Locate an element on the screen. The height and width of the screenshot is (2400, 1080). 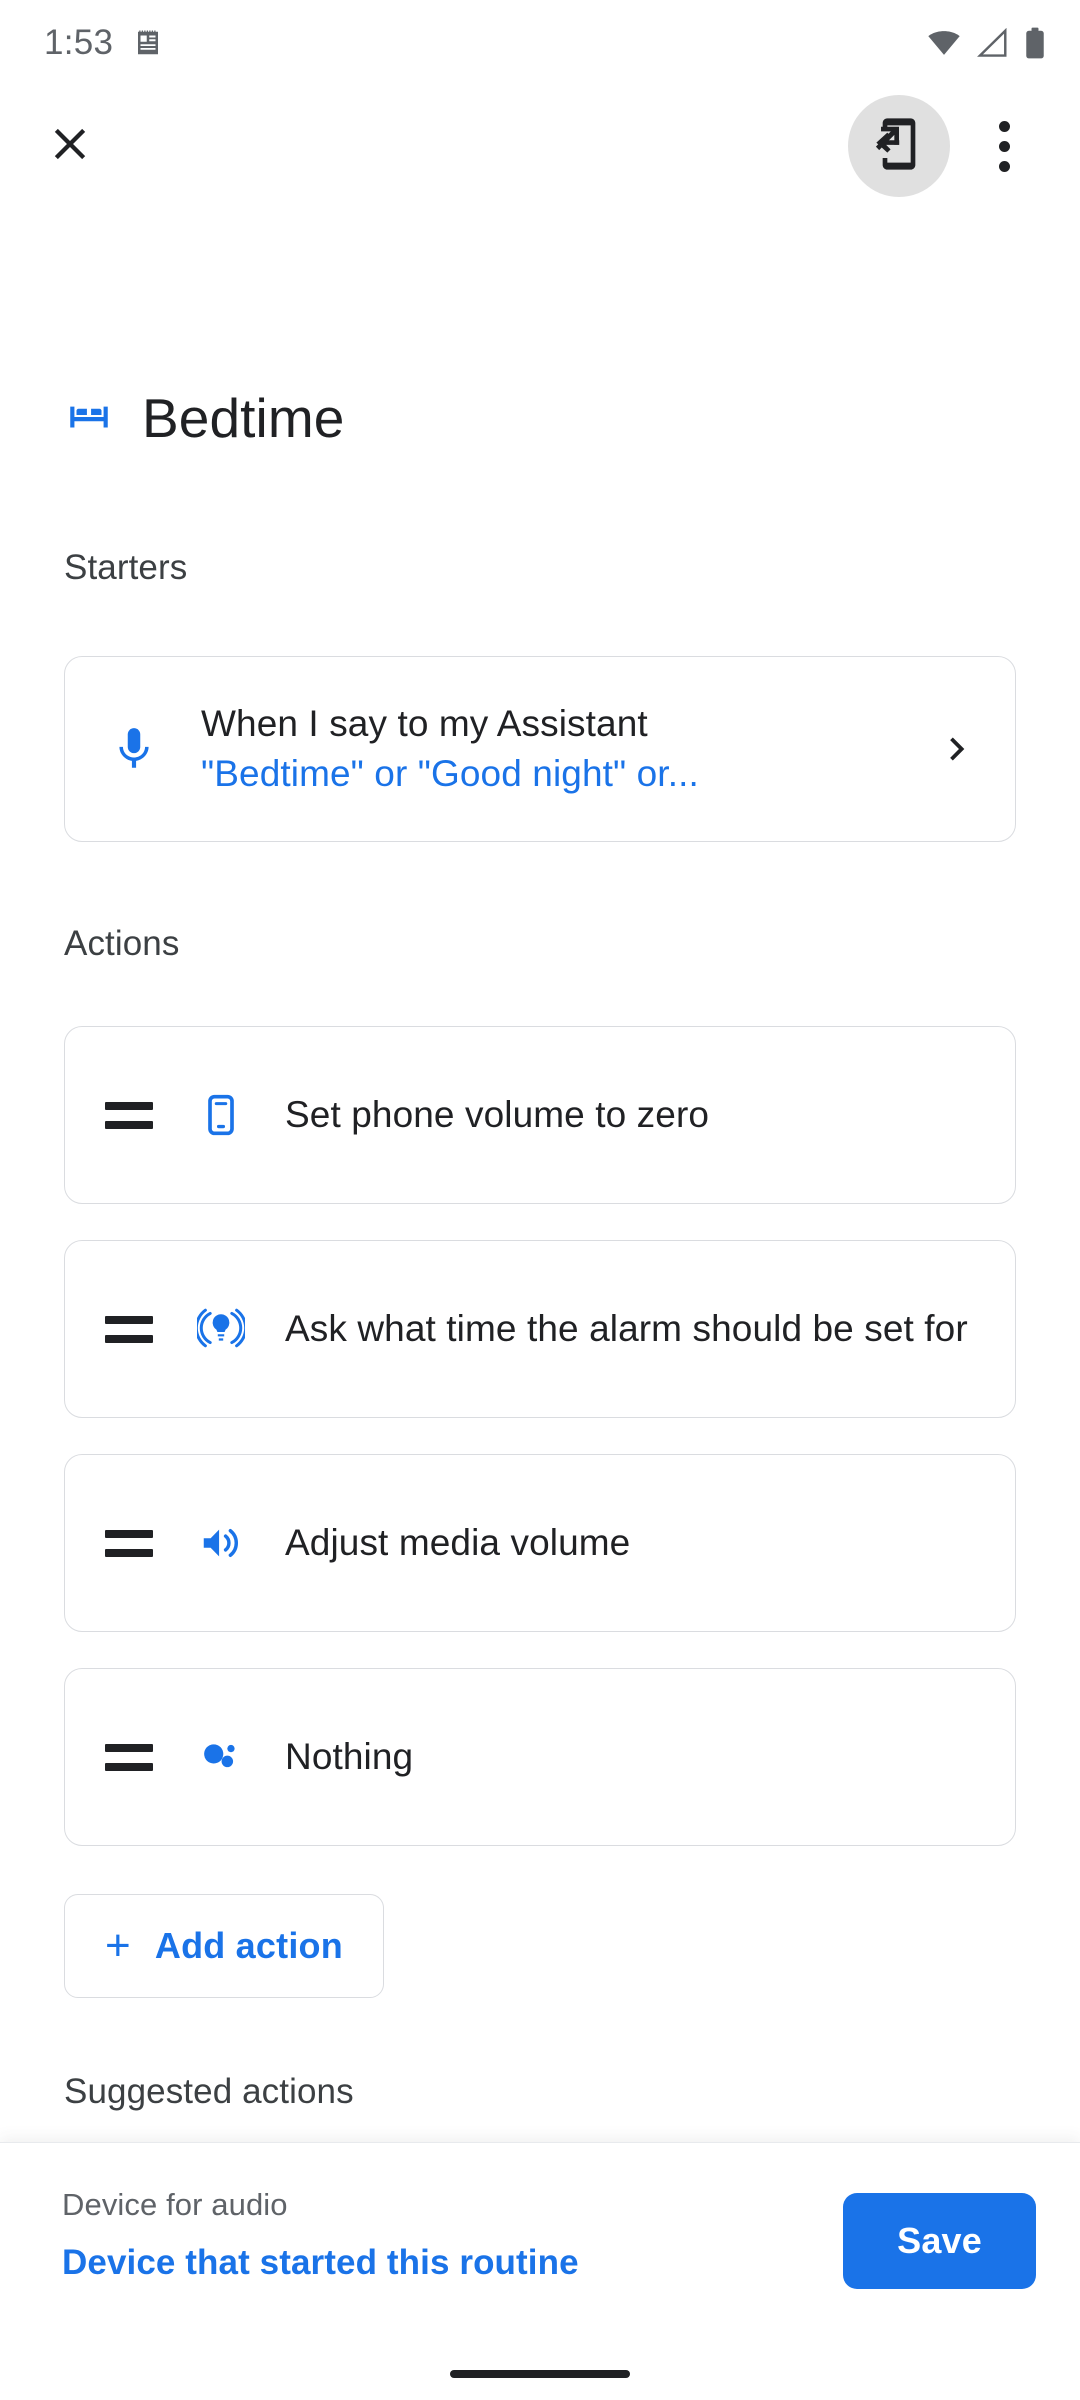
action-label: Adjust media volume is located at coordinates (458, 1542).